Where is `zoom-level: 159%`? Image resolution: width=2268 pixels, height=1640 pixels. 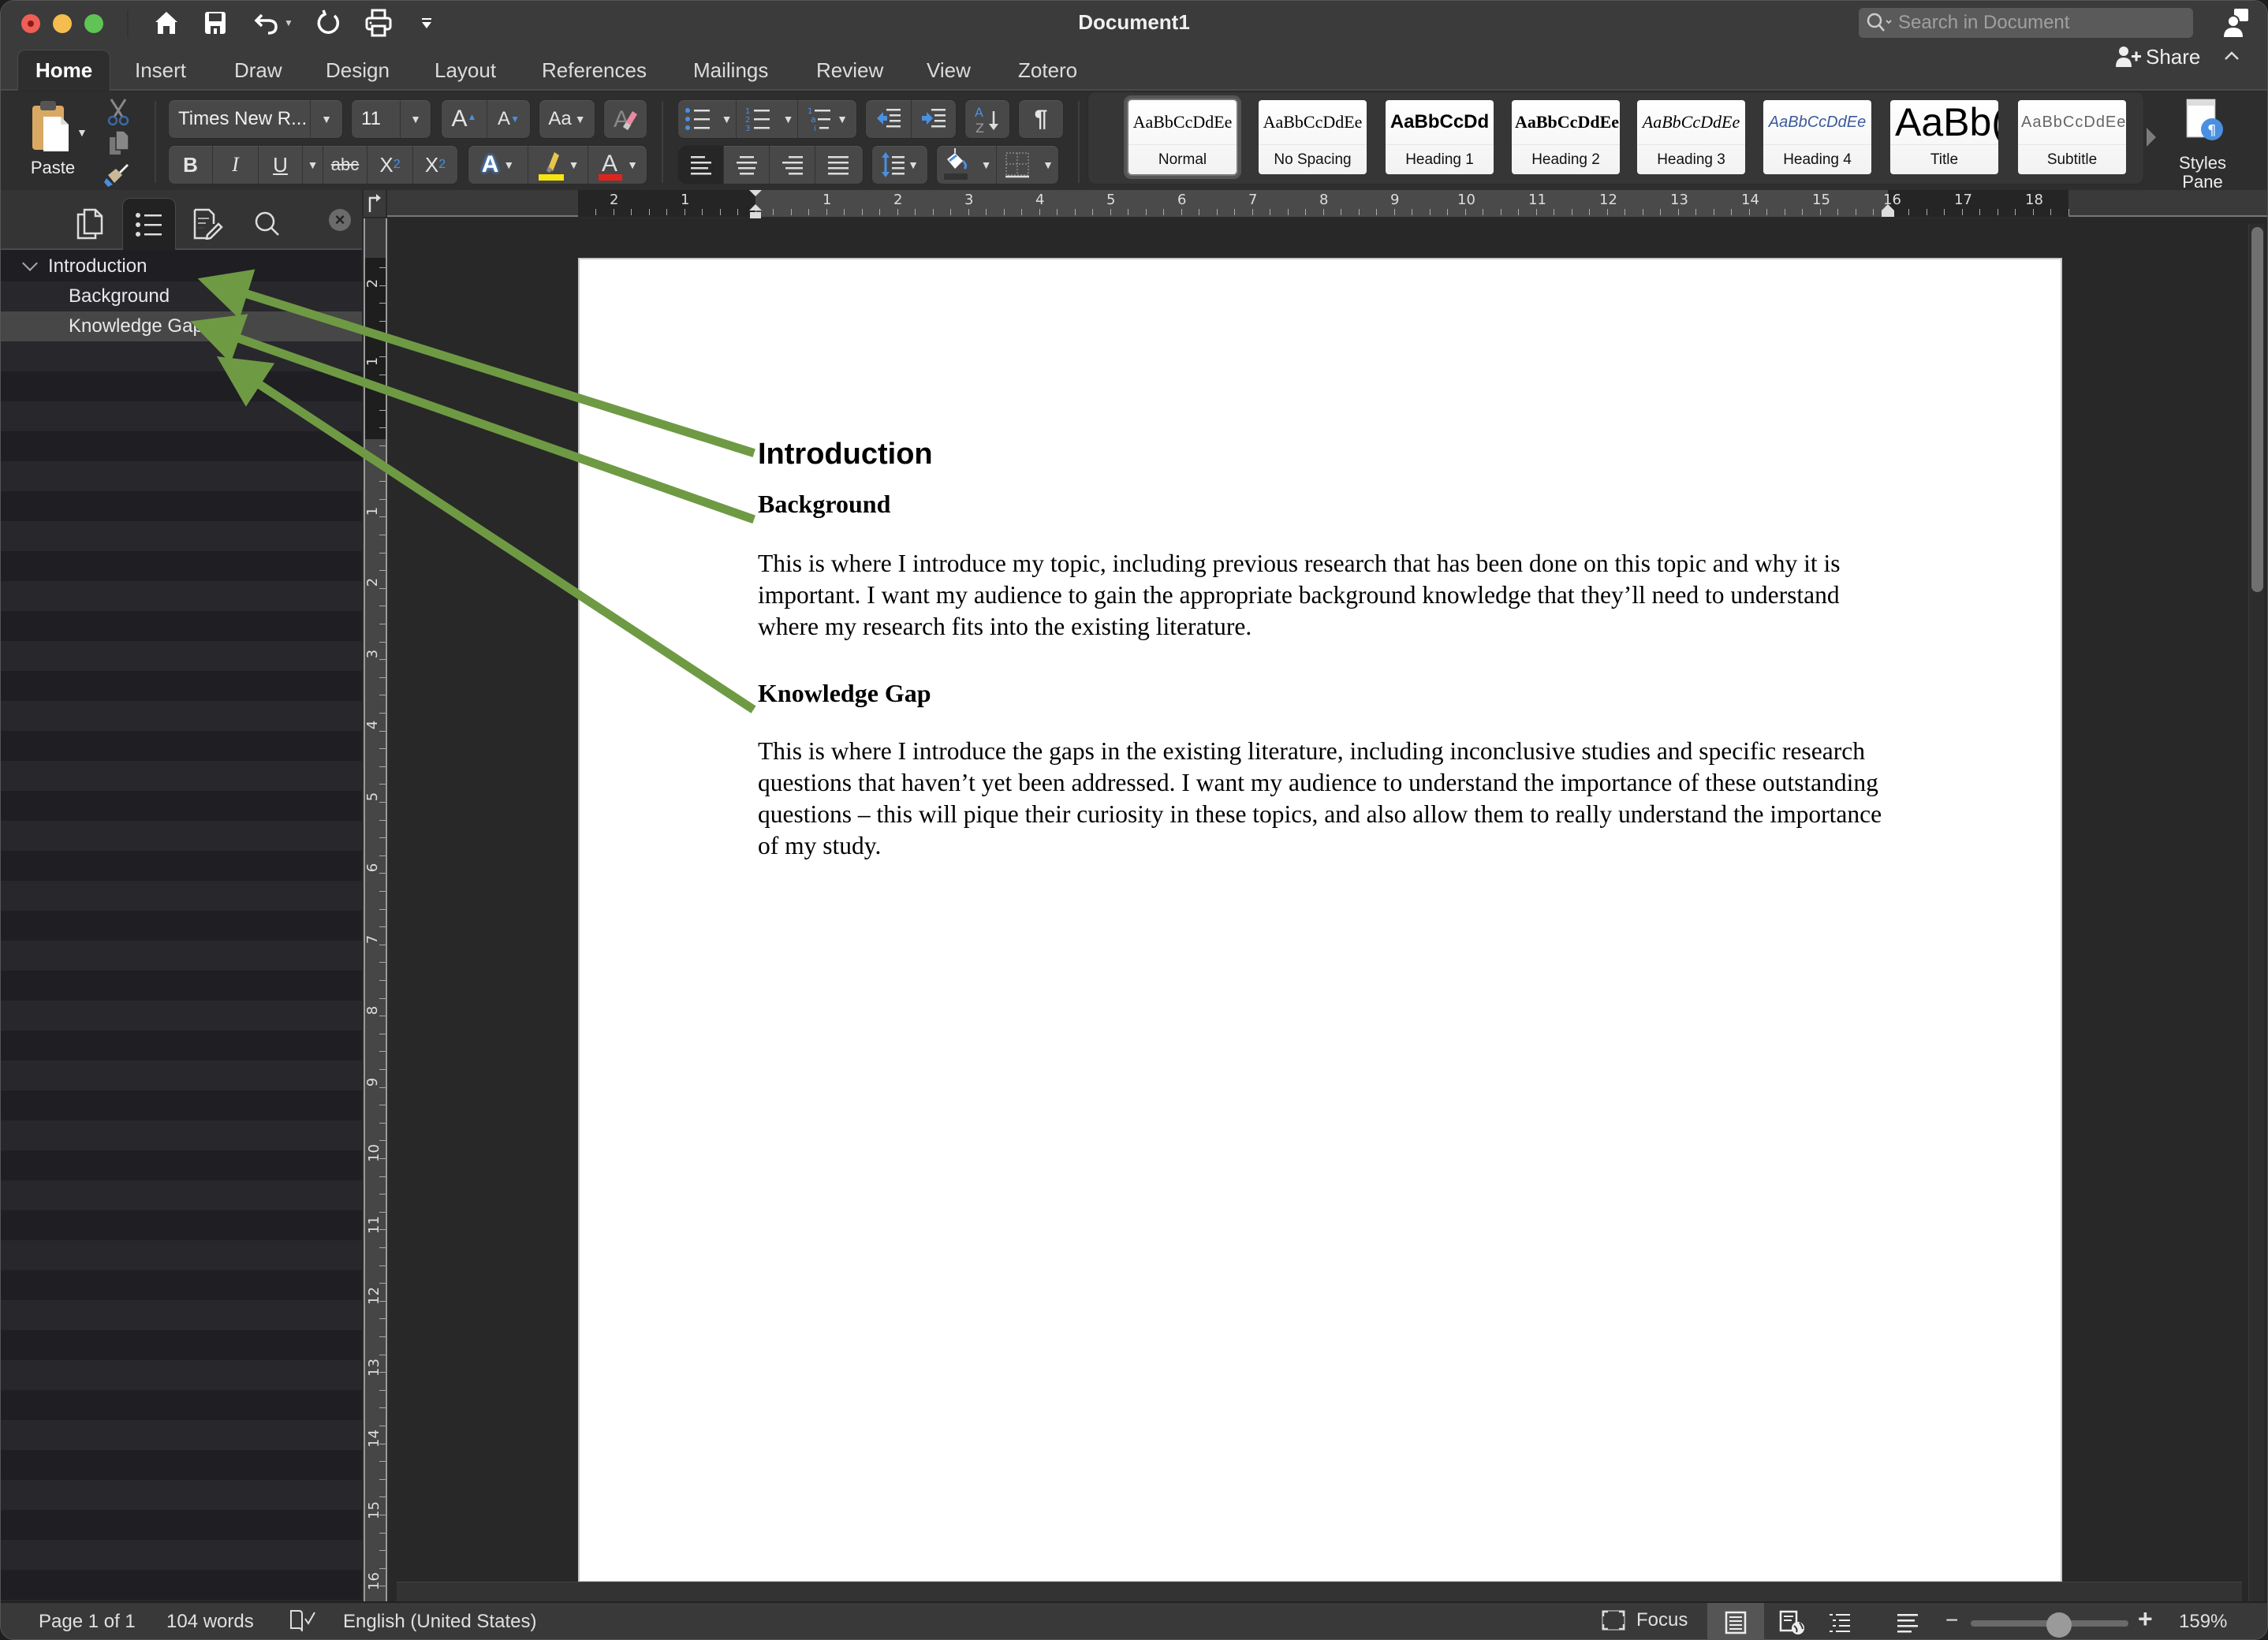 zoom-level: 159% is located at coordinates (2203, 1622).